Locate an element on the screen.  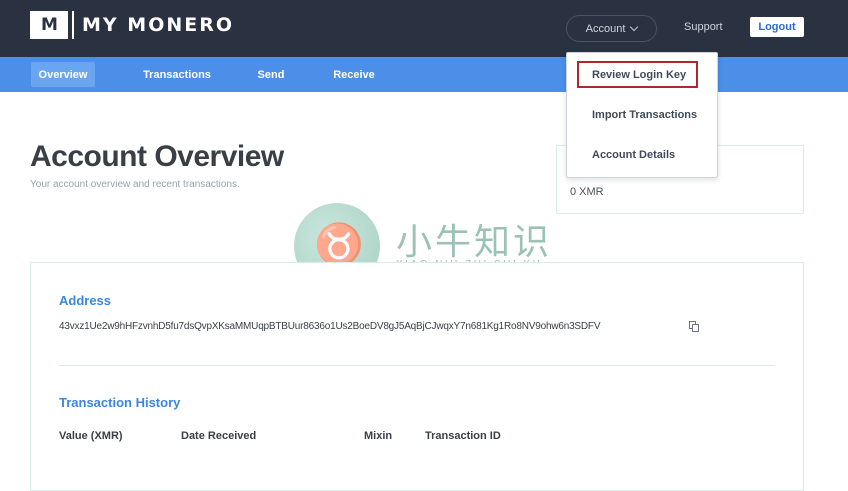
logo-text: MY MONERO is located at coordinates (158, 25).